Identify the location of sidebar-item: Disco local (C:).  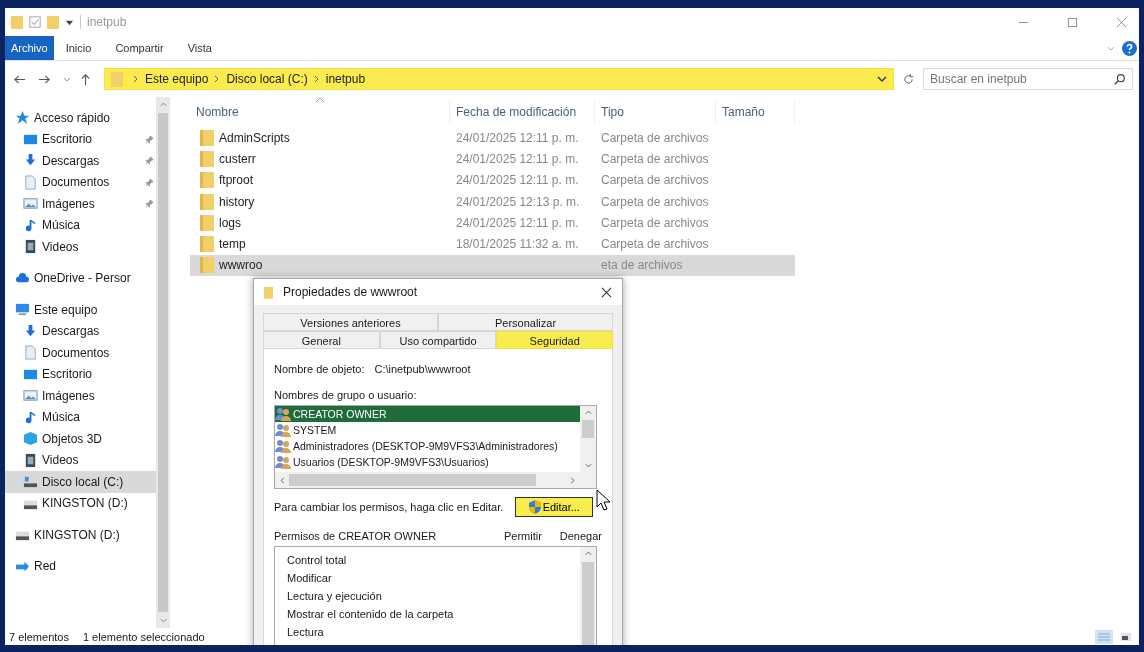
(80, 482).